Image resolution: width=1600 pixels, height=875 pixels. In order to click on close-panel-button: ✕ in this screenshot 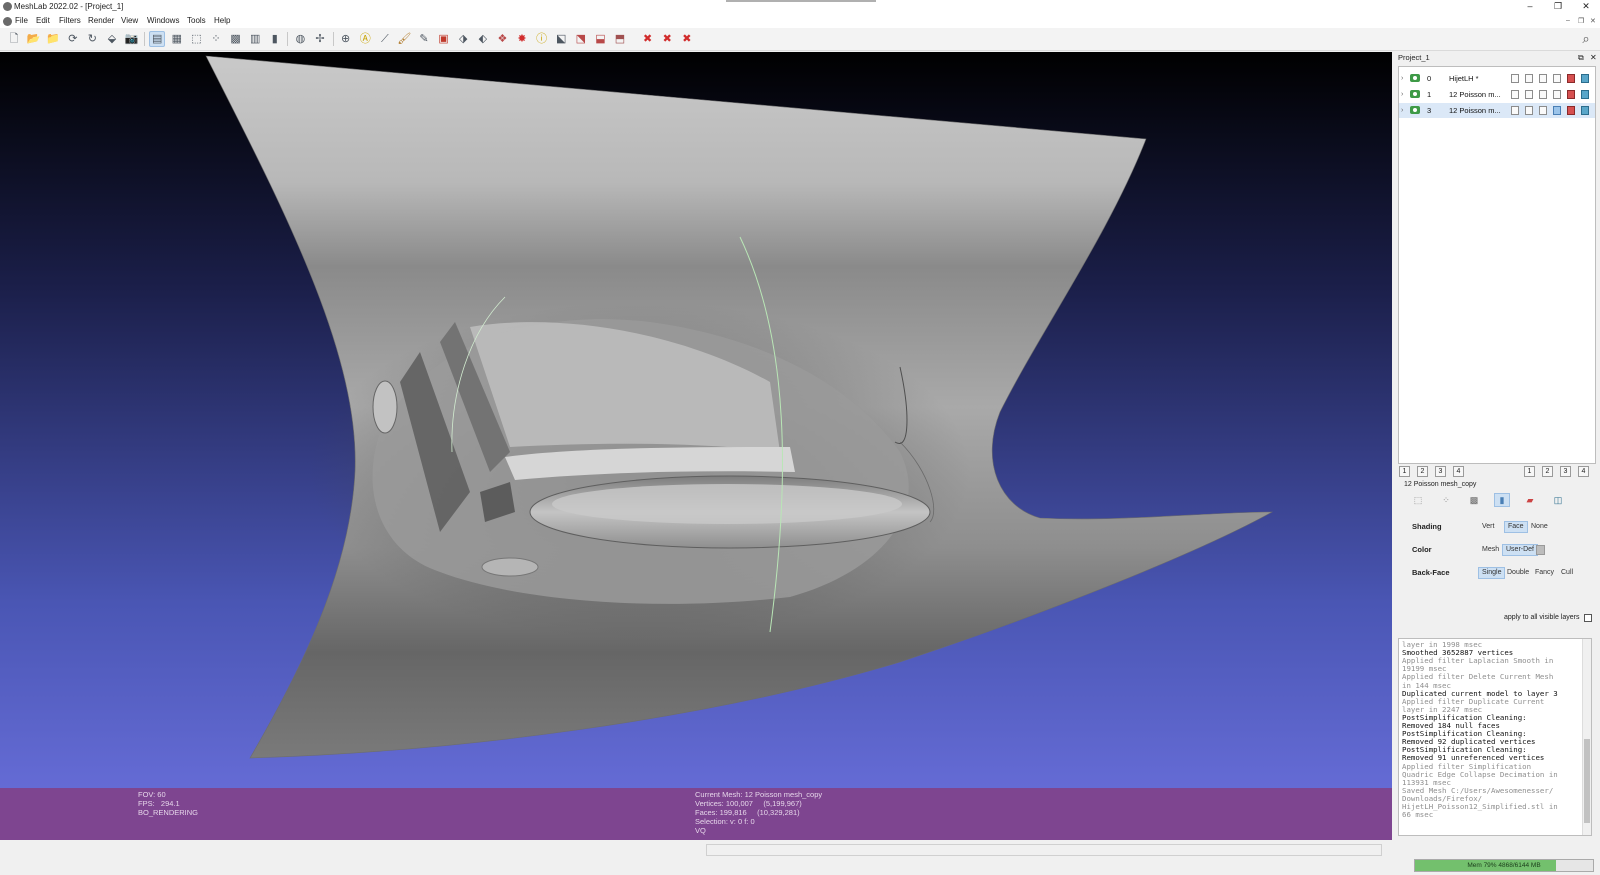, I will do `click(1593, 58)`.